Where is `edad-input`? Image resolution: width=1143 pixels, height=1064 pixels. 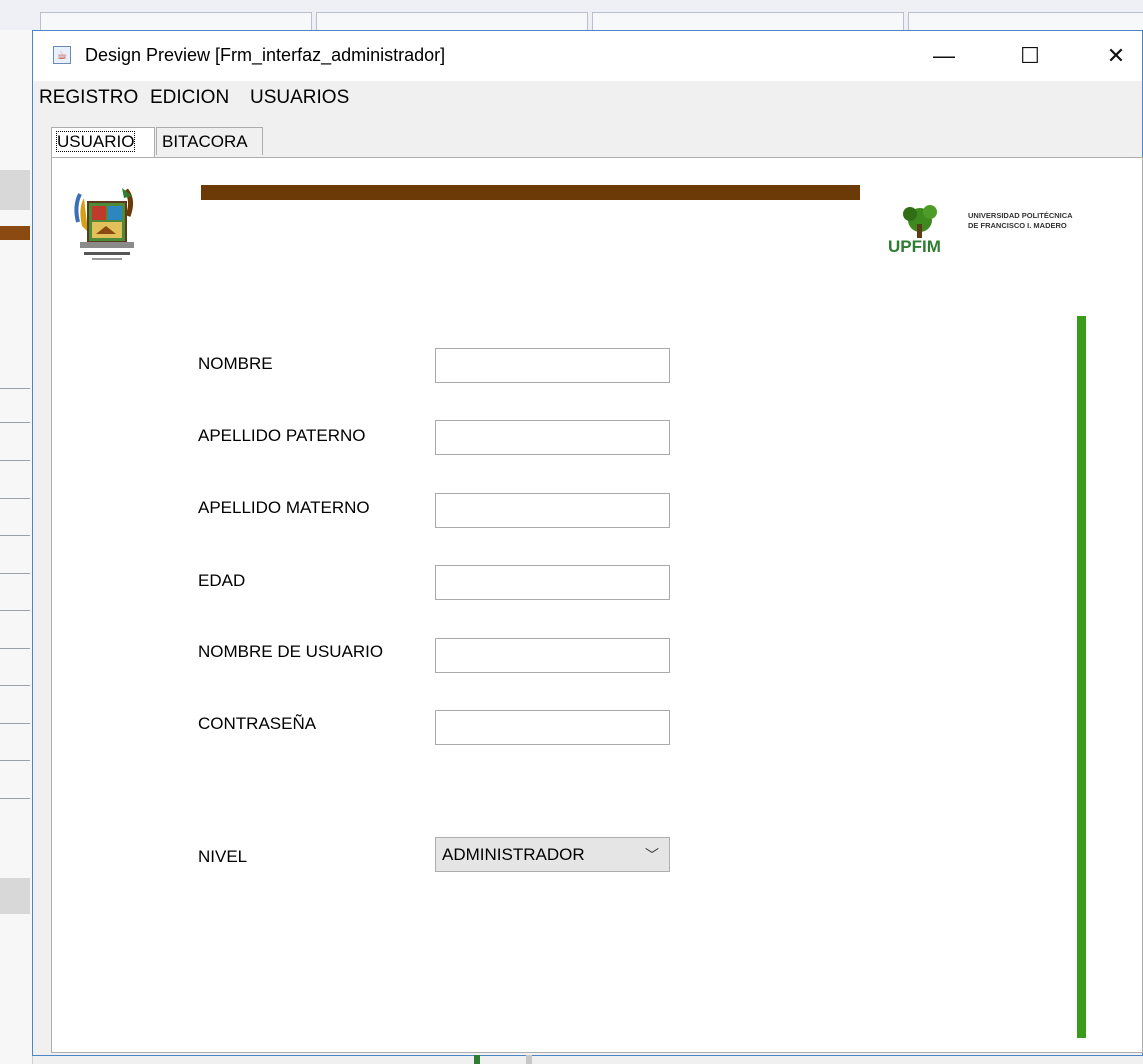 edad-input is located at coordinates (552, 582).